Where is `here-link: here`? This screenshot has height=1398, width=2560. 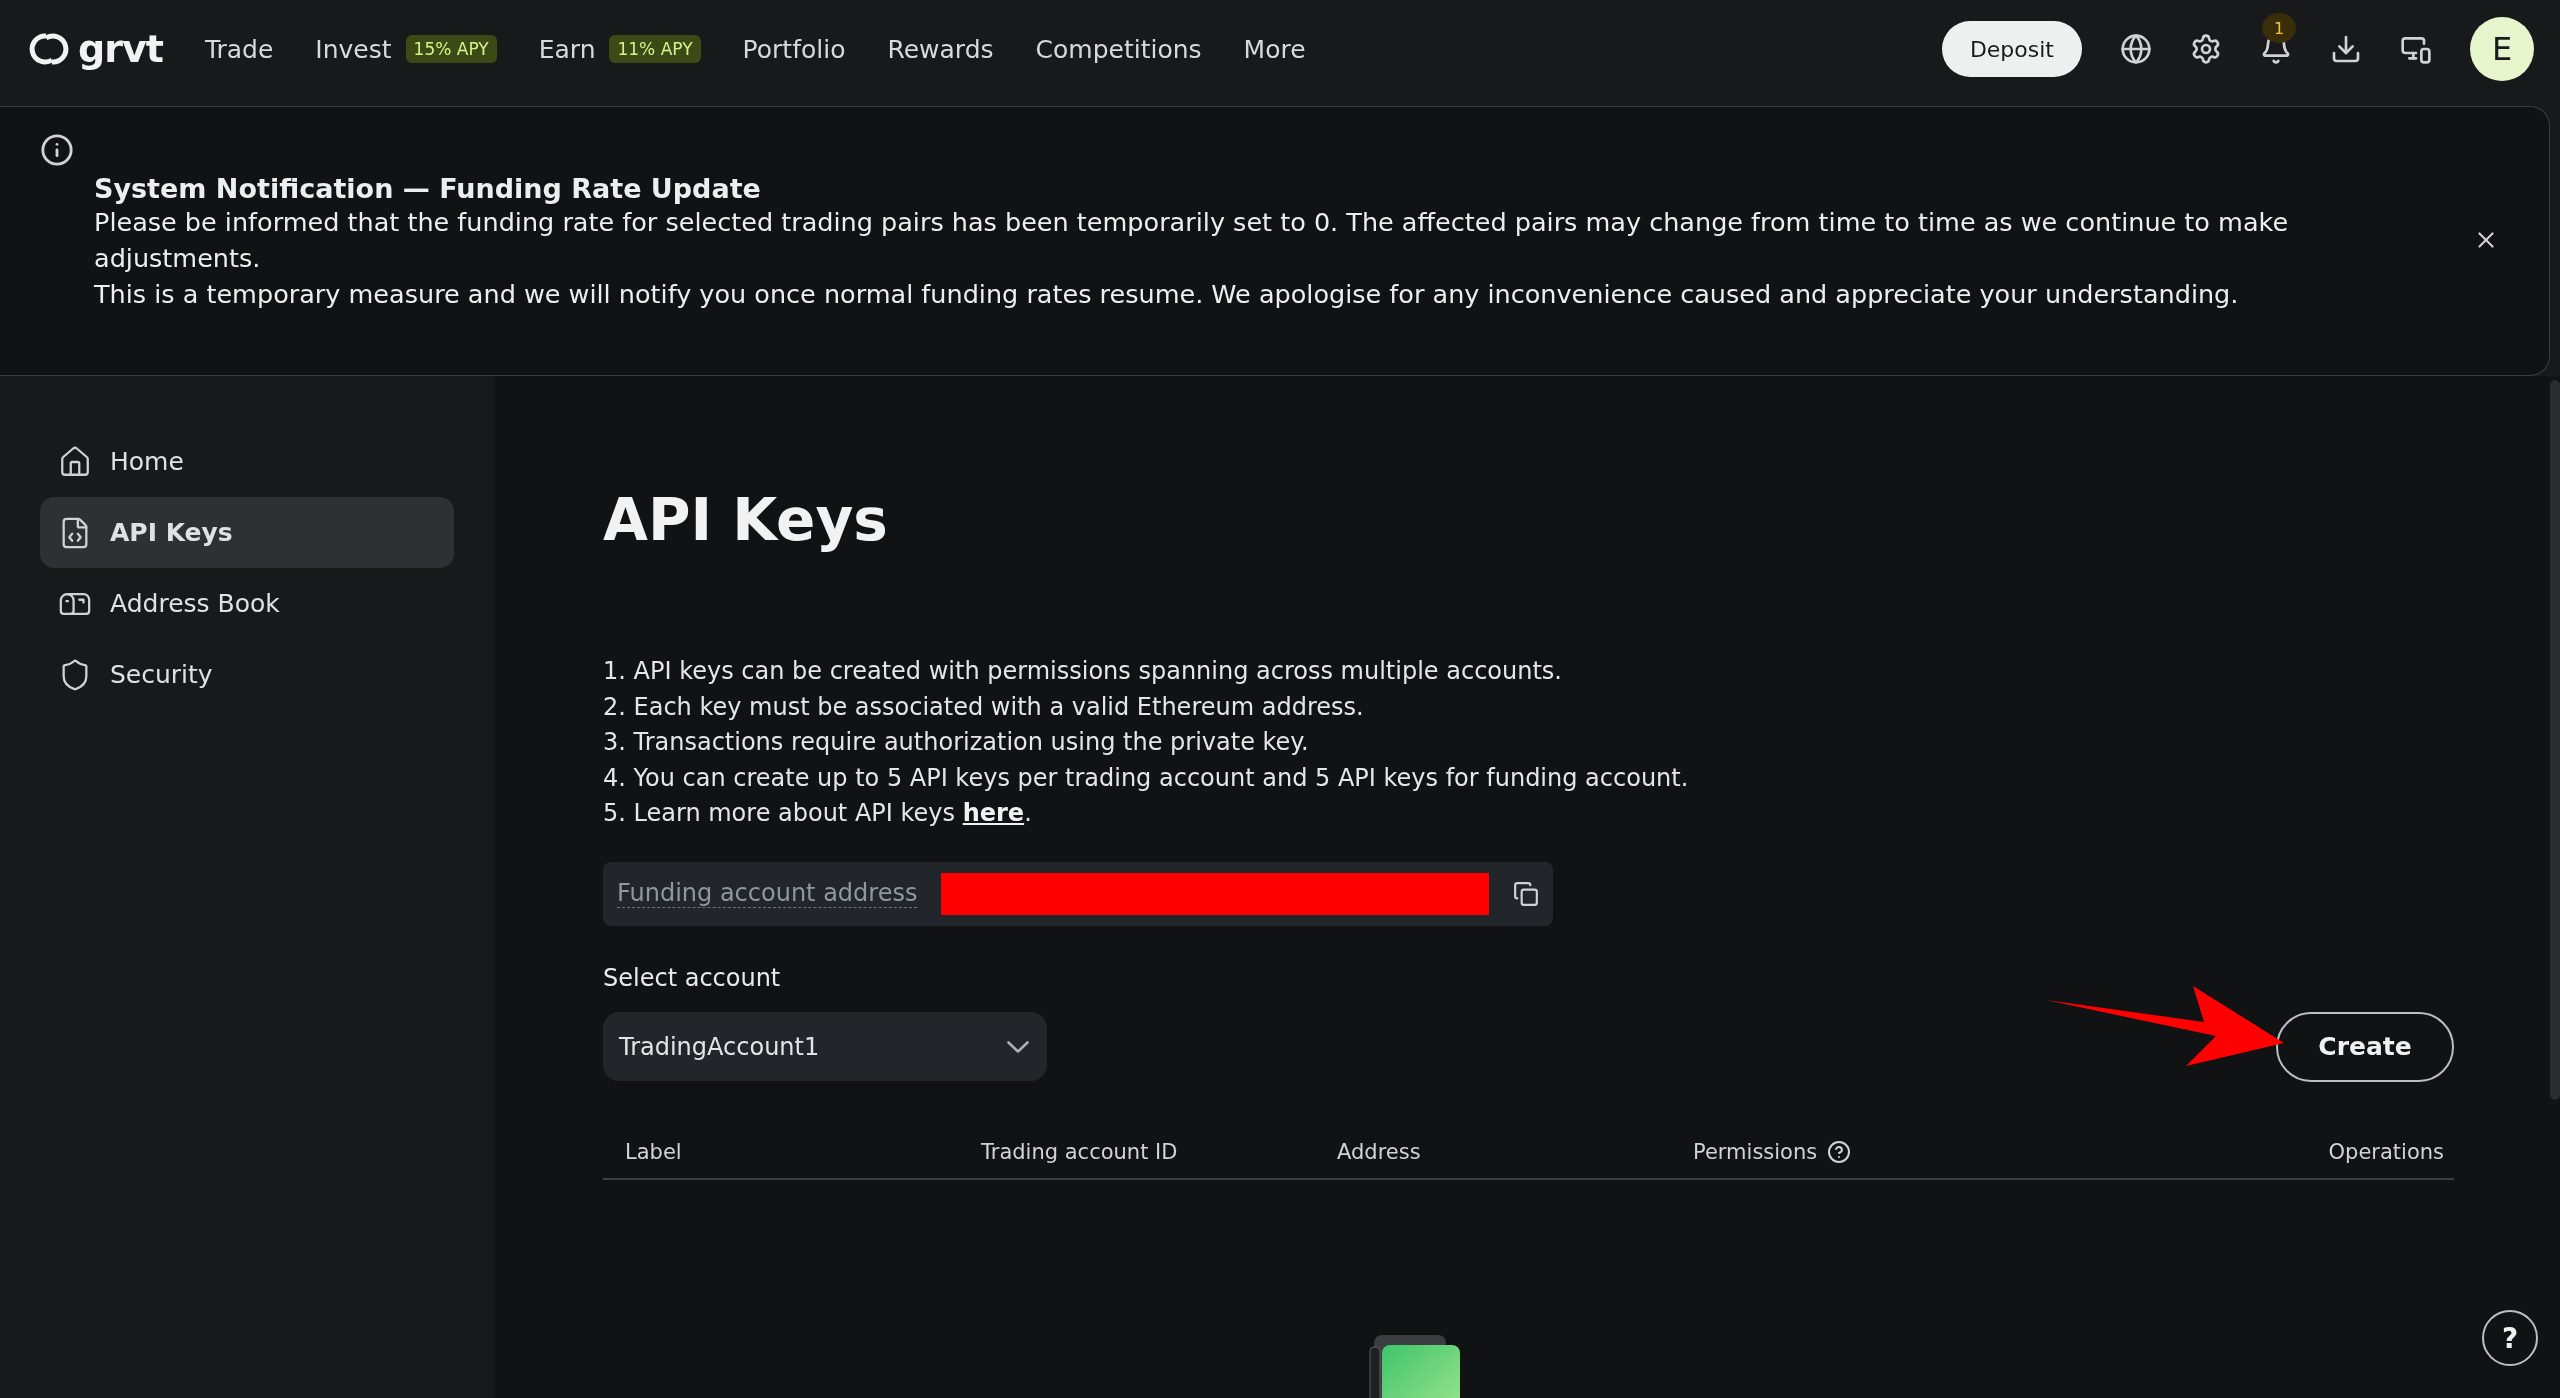
here-link: here is located at coordinates (993, 813).